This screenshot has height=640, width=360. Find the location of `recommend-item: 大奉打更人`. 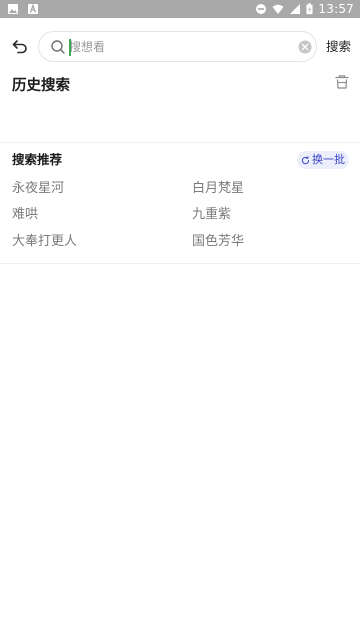

recommend-item: 大奉打更人 is located at coordinates (44, 242).